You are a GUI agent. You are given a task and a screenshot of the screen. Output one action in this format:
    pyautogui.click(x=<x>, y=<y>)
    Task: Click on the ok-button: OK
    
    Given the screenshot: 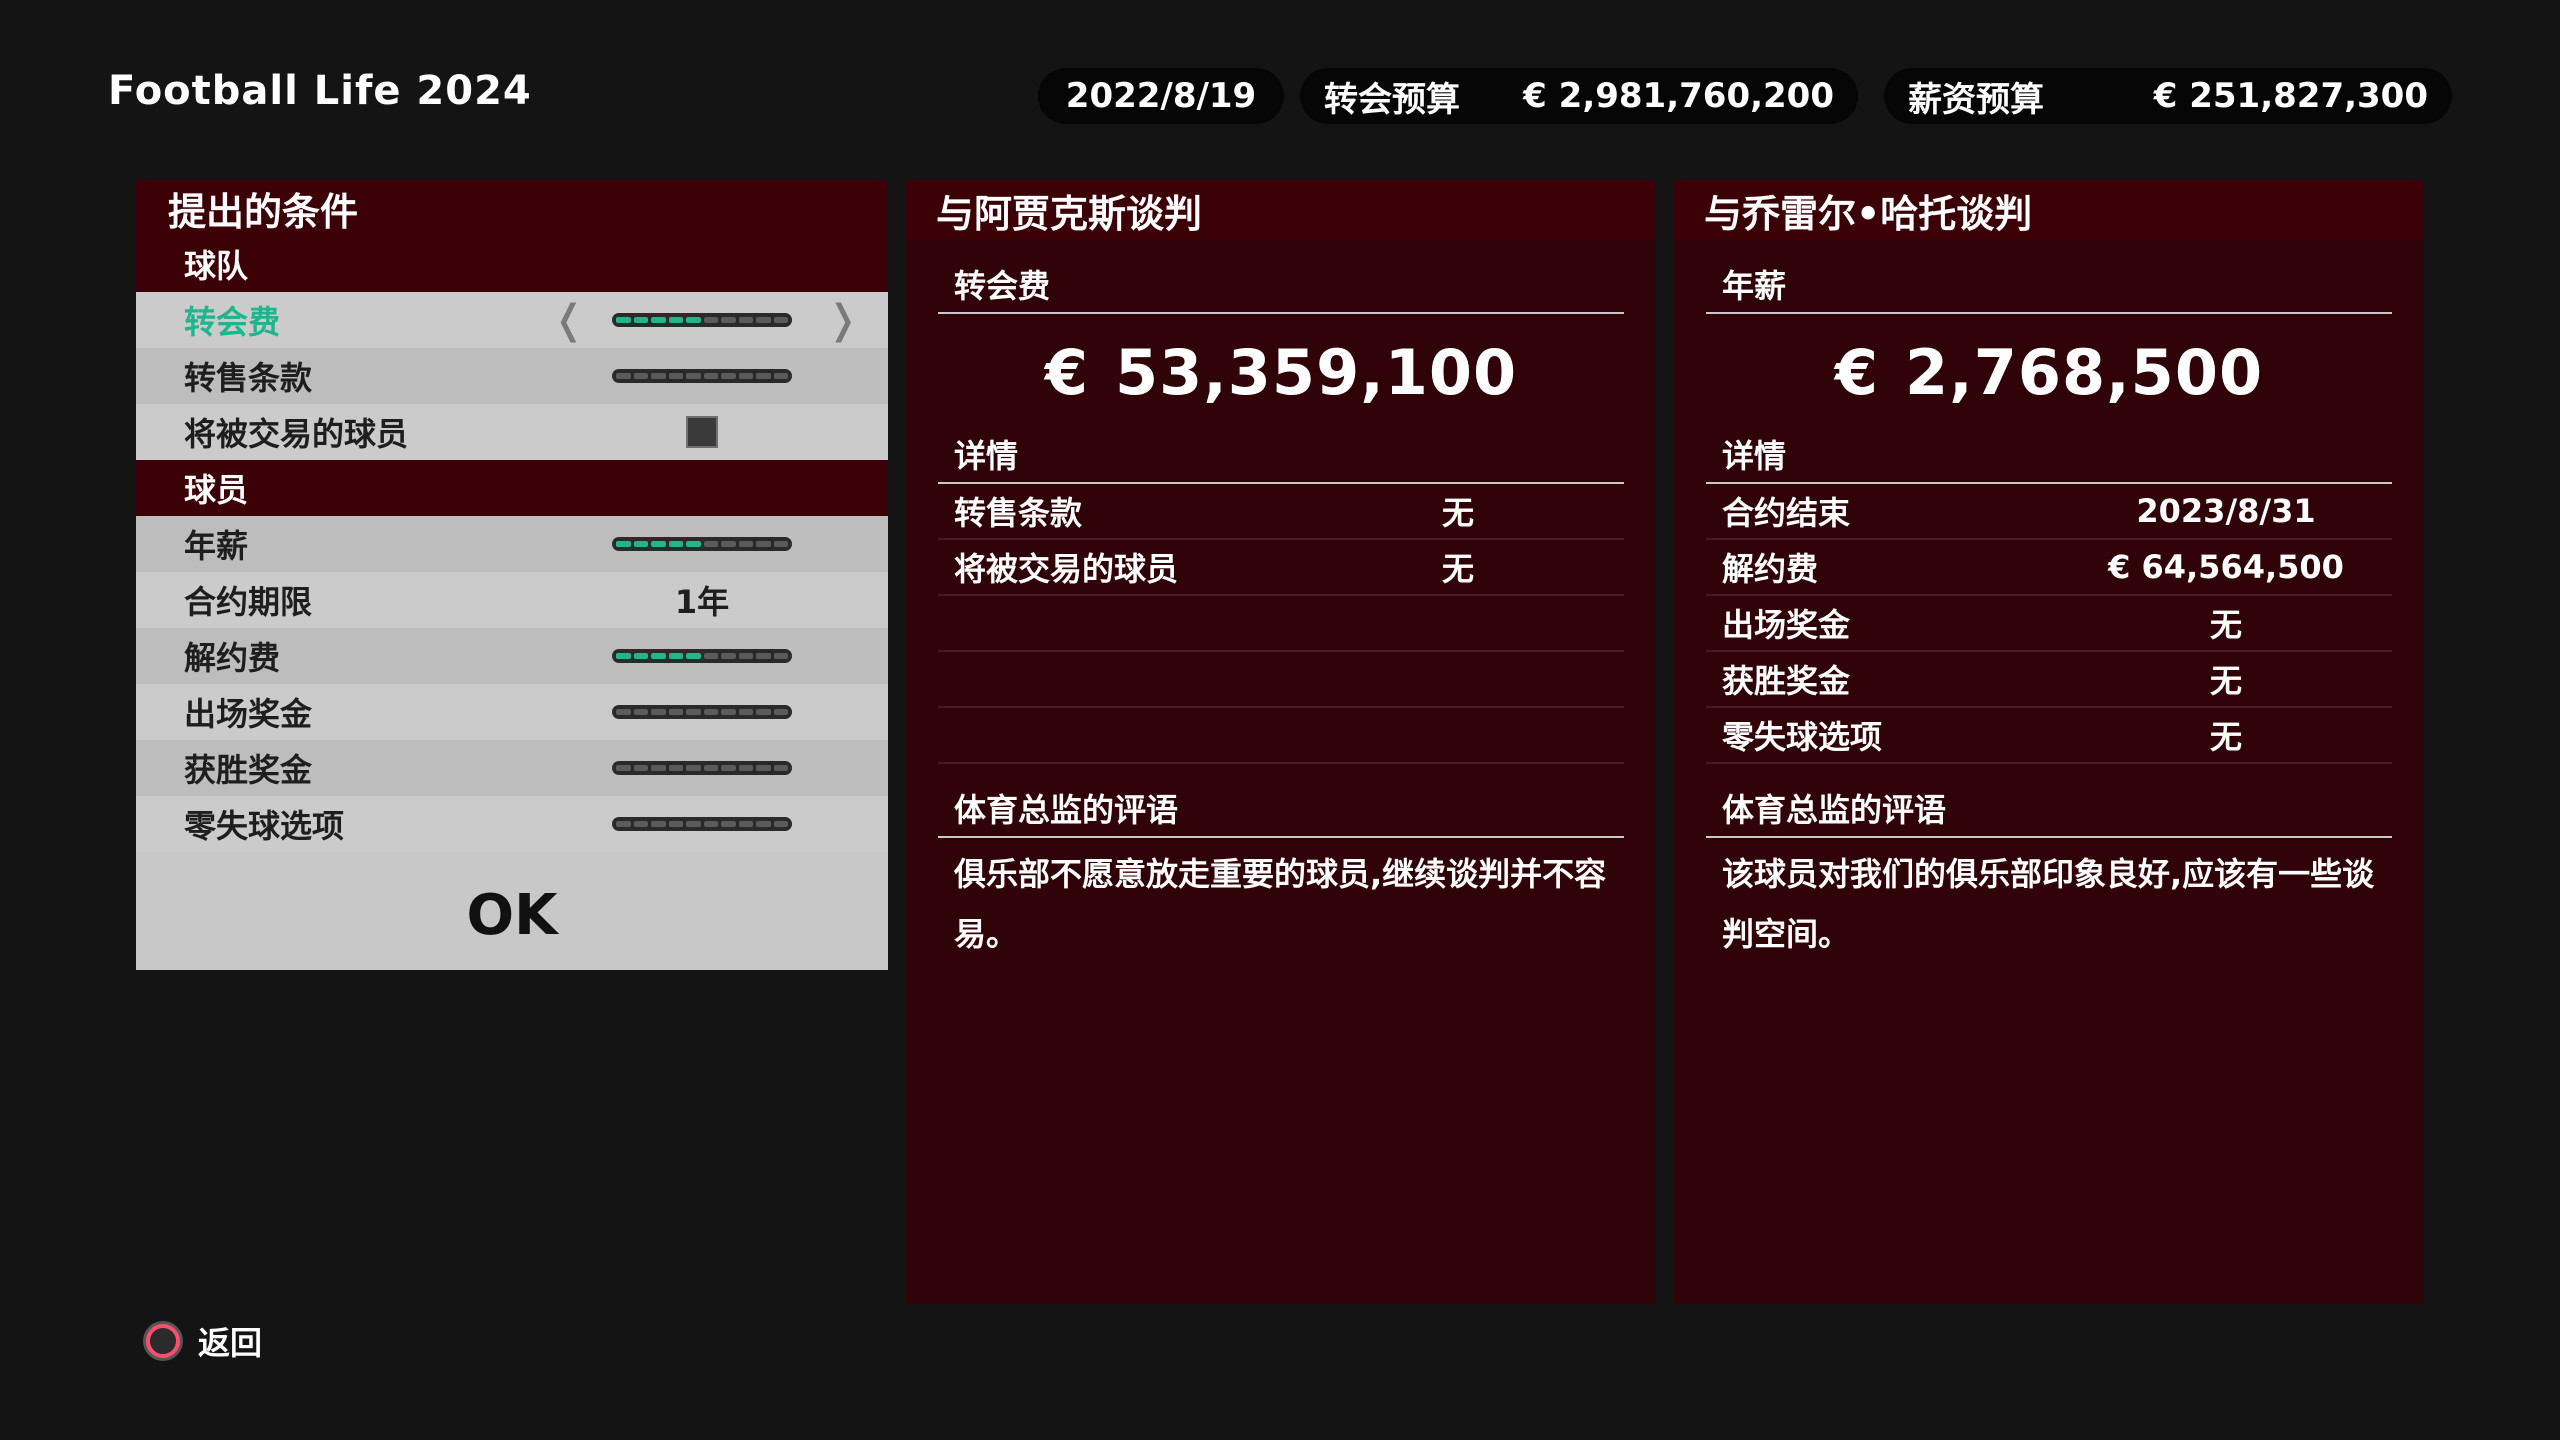 What is the action you would take?
    pyautogui.click(x=512, y=915)
    